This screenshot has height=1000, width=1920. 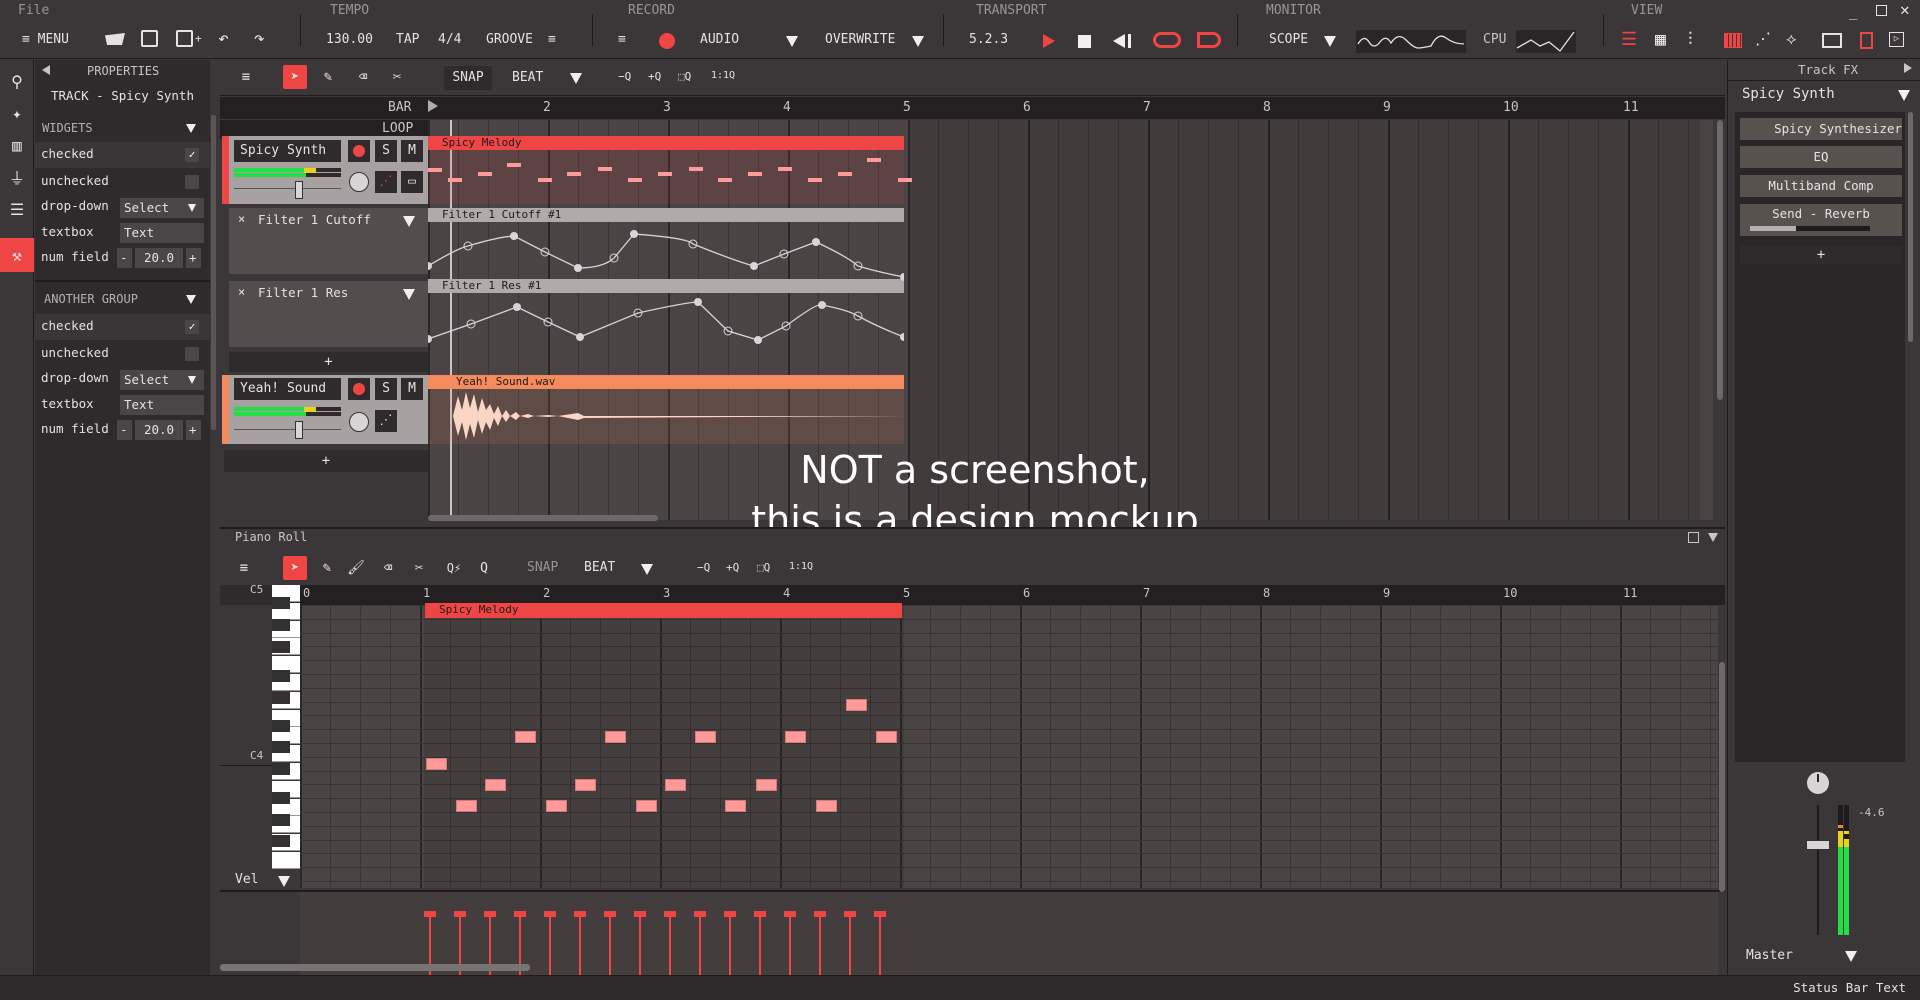 I want to click on fx-track-select: Spicy Synth, so click(x=1788, y=94).